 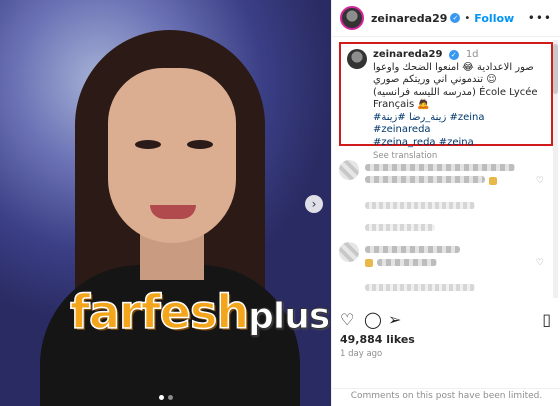 What do you see at coordinates (361, 354) in the screenshot?
I see `post-time-ago: 1 day ago` at bounding box center [361, 354].